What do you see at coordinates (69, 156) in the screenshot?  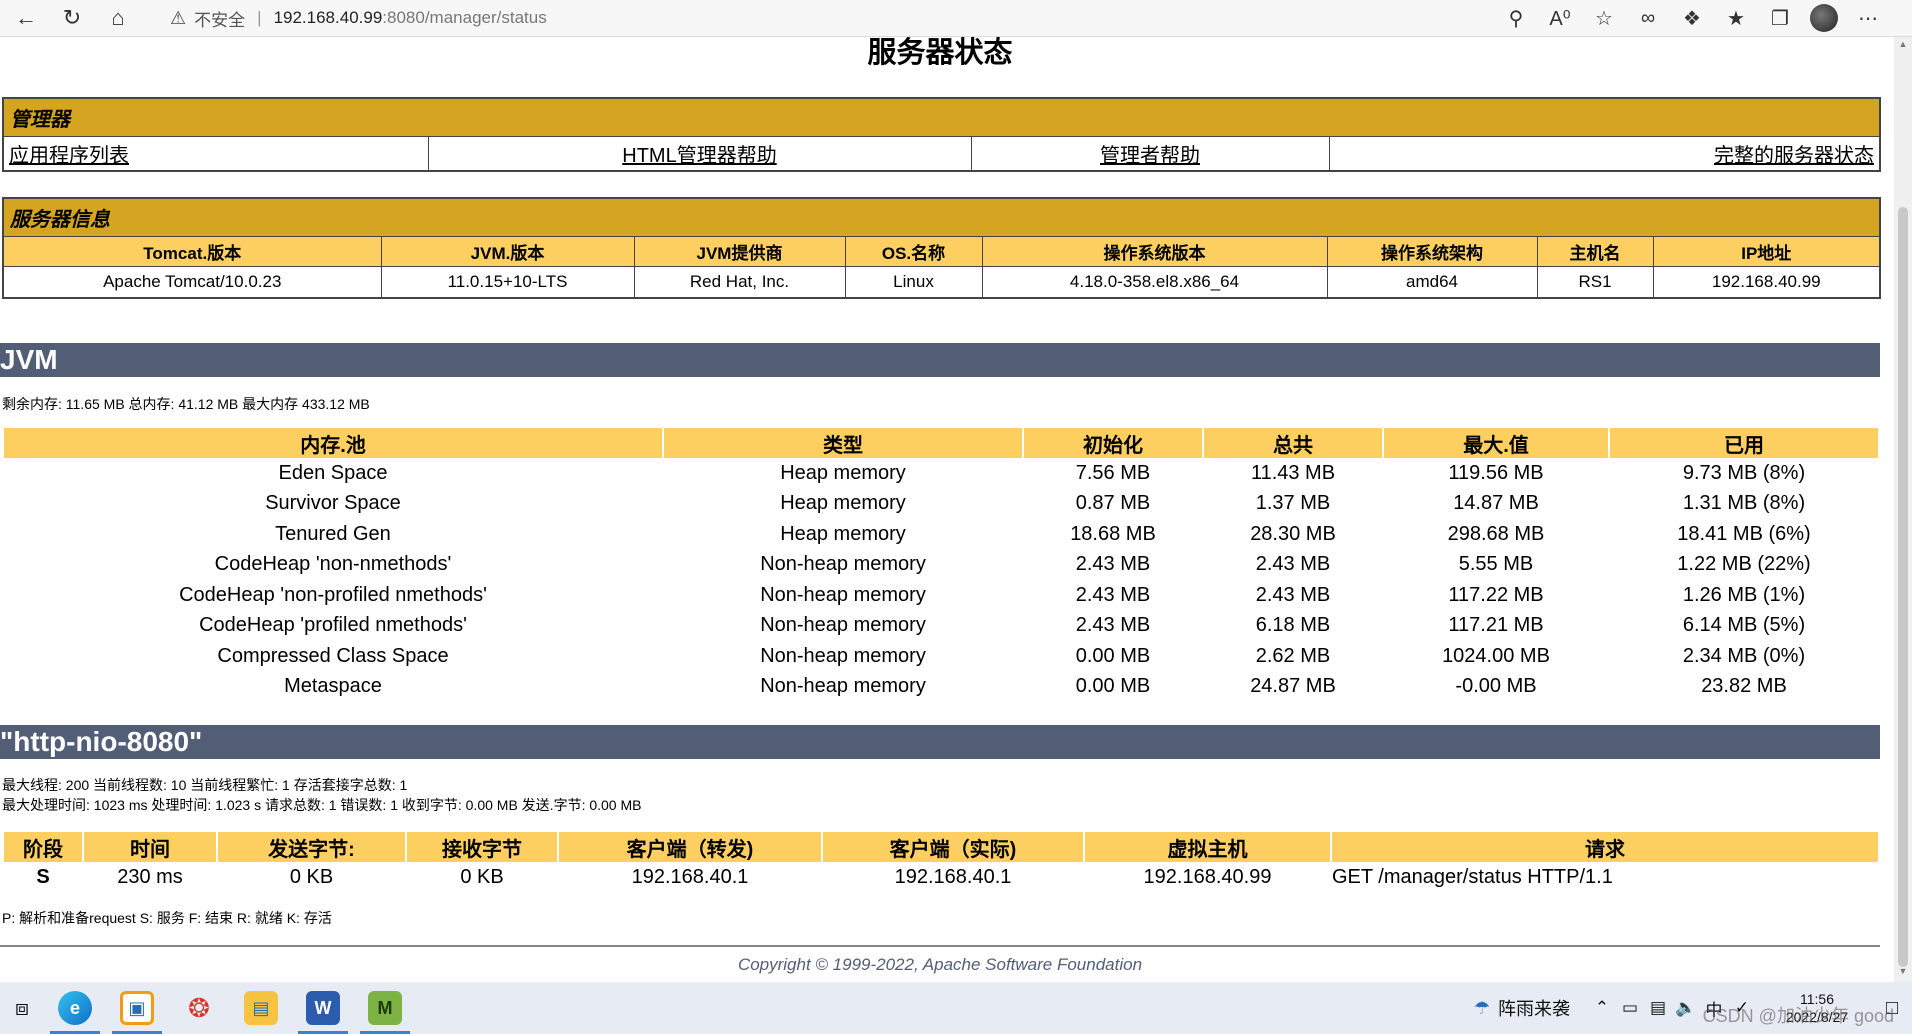 I see `list-applications-link: 应用程序列表` at bounding box center [69, 156].